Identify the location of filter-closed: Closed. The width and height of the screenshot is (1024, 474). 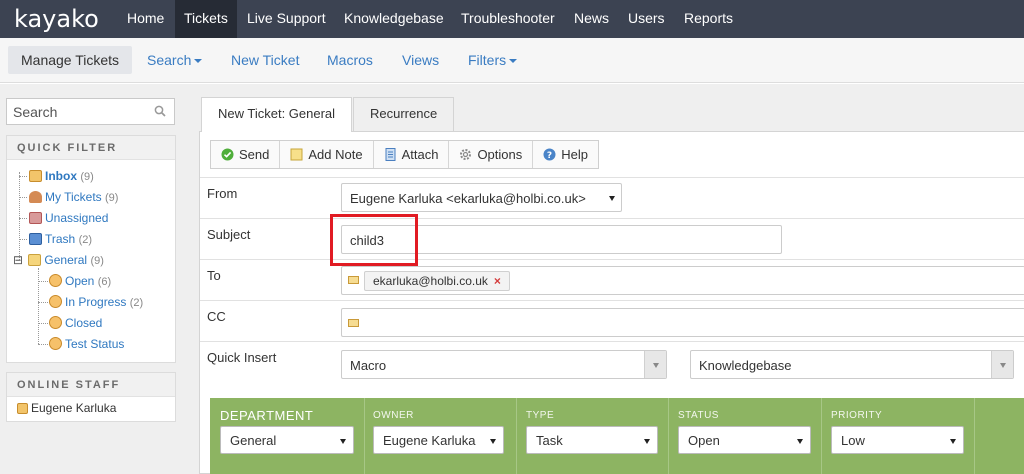
(75, 323).